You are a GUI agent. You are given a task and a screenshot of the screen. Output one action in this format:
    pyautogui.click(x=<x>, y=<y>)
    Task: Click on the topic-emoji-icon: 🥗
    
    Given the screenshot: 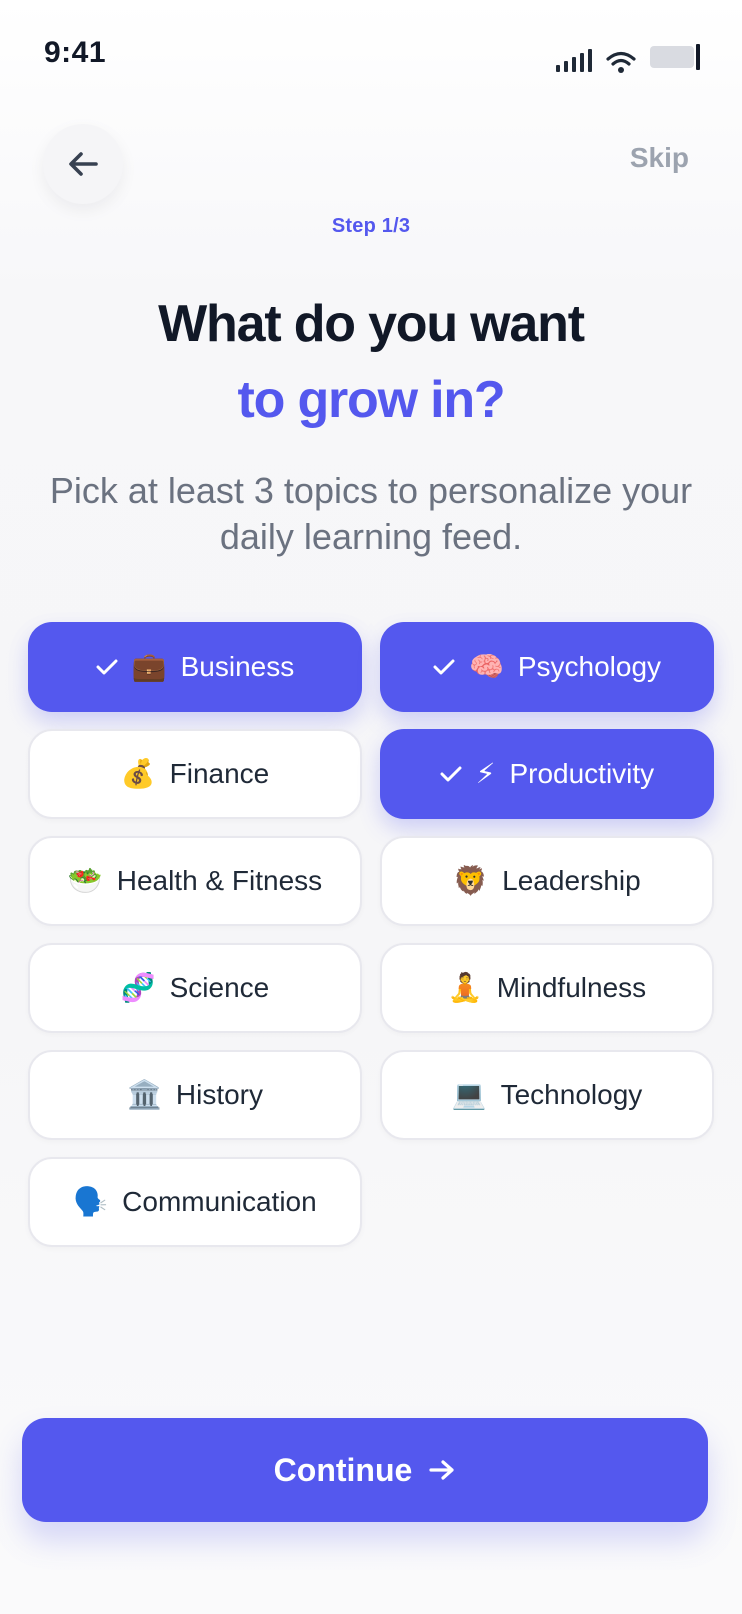 What is the action you would take?
    pyautogui.click(x=85, y=880)
    